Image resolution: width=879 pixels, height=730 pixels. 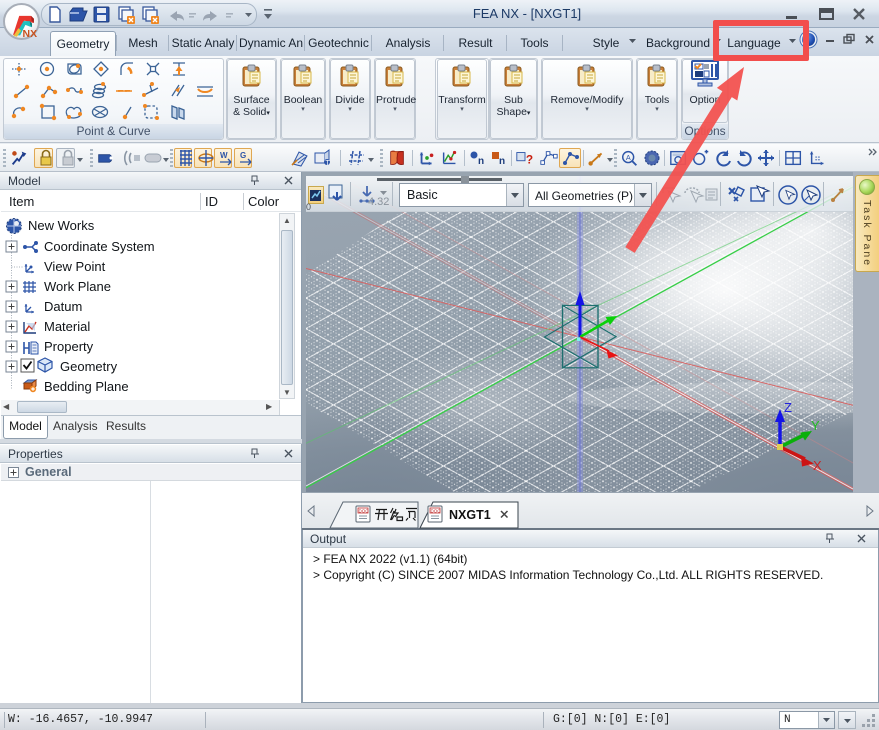 What do you see at coordinates (243, 155) in the screenshot?
I see `svg-text: G` at bounding box center [243, 155].